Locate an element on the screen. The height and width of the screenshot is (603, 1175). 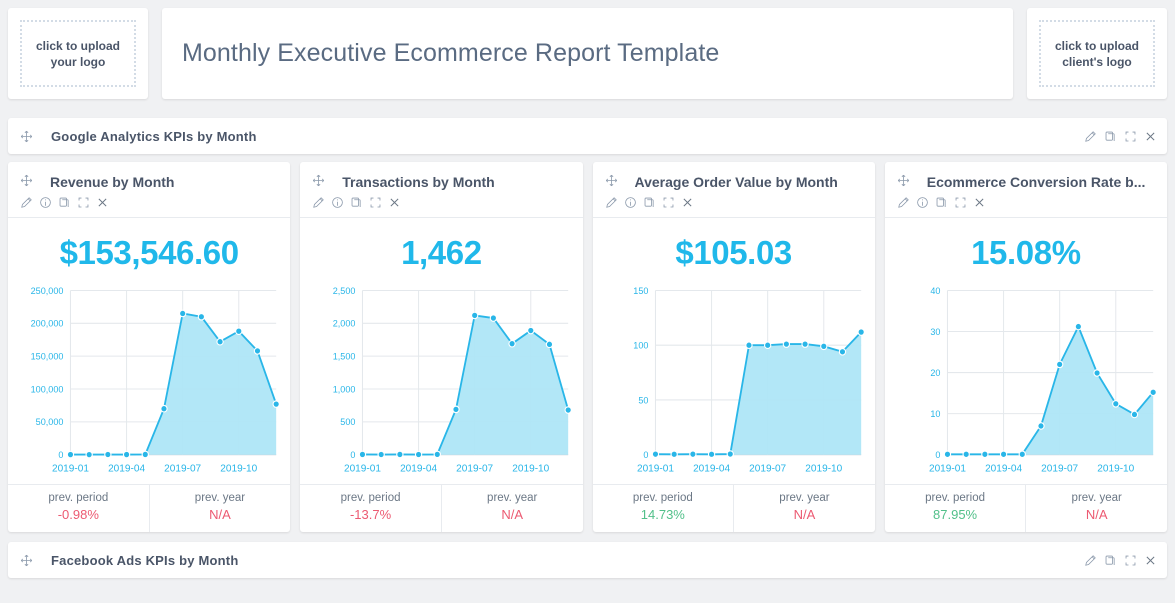
svg-text: 100 is located at coordinates (640, 345).